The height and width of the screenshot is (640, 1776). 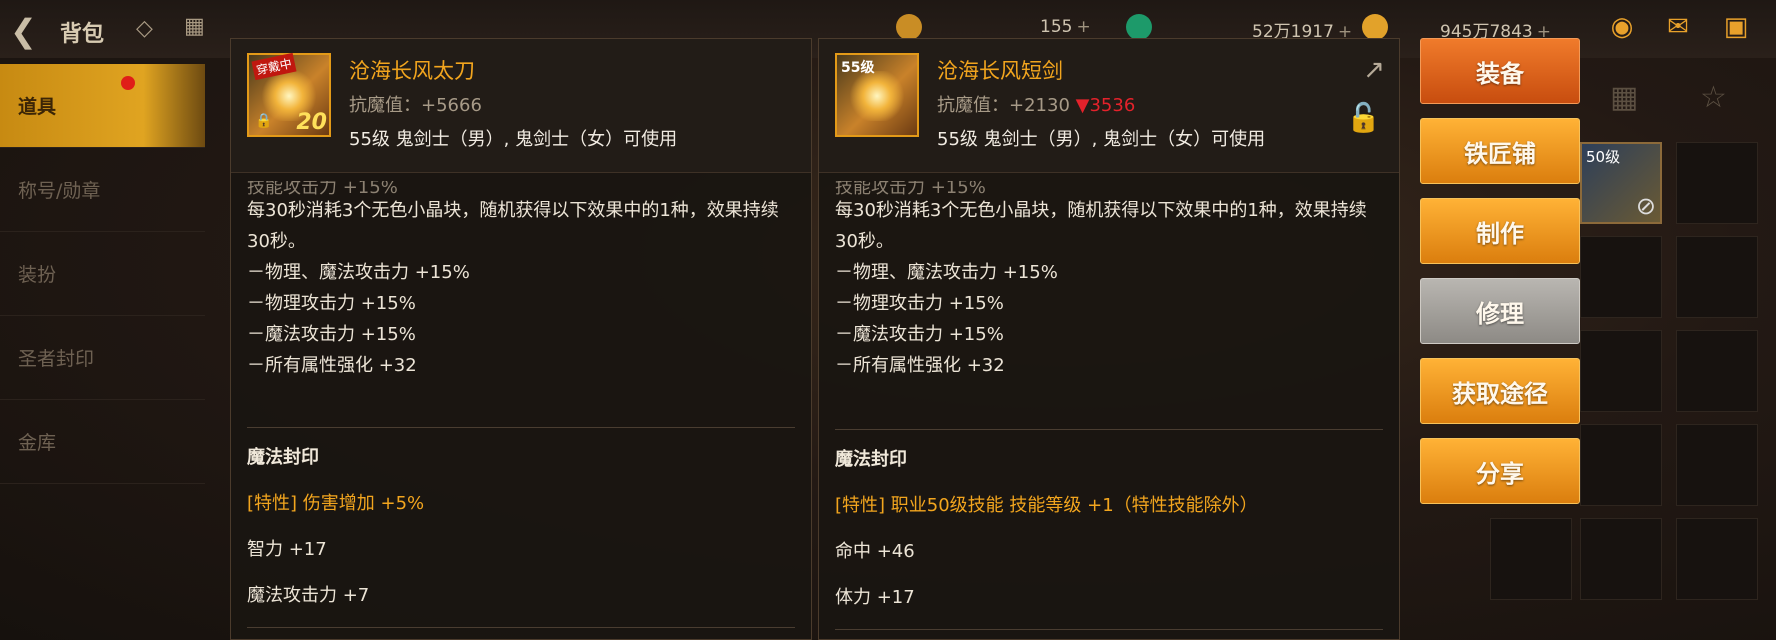 What do you see at coordinates (1500, 311) in the screenshot?
I see `repair-button: 修理` at bounding box center [1500, 311].